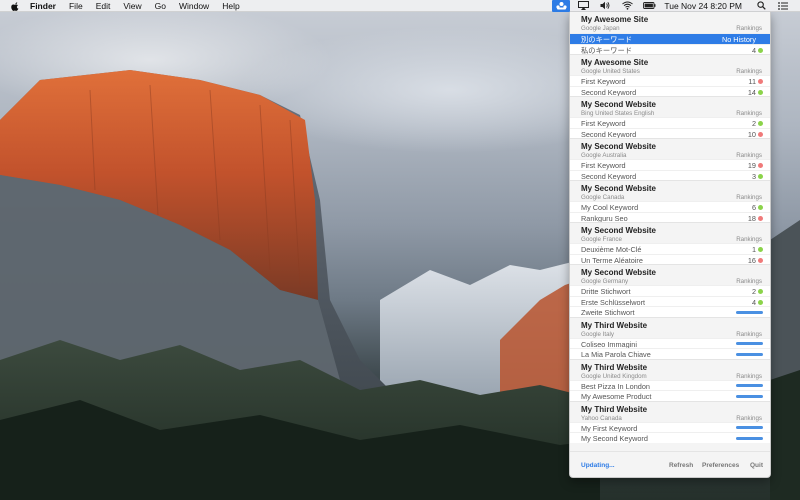  What do you see at coordinates (600, 28) in the screenshot?
I see `search-engine-label: Google Japan` at bounding box center [600, 28].